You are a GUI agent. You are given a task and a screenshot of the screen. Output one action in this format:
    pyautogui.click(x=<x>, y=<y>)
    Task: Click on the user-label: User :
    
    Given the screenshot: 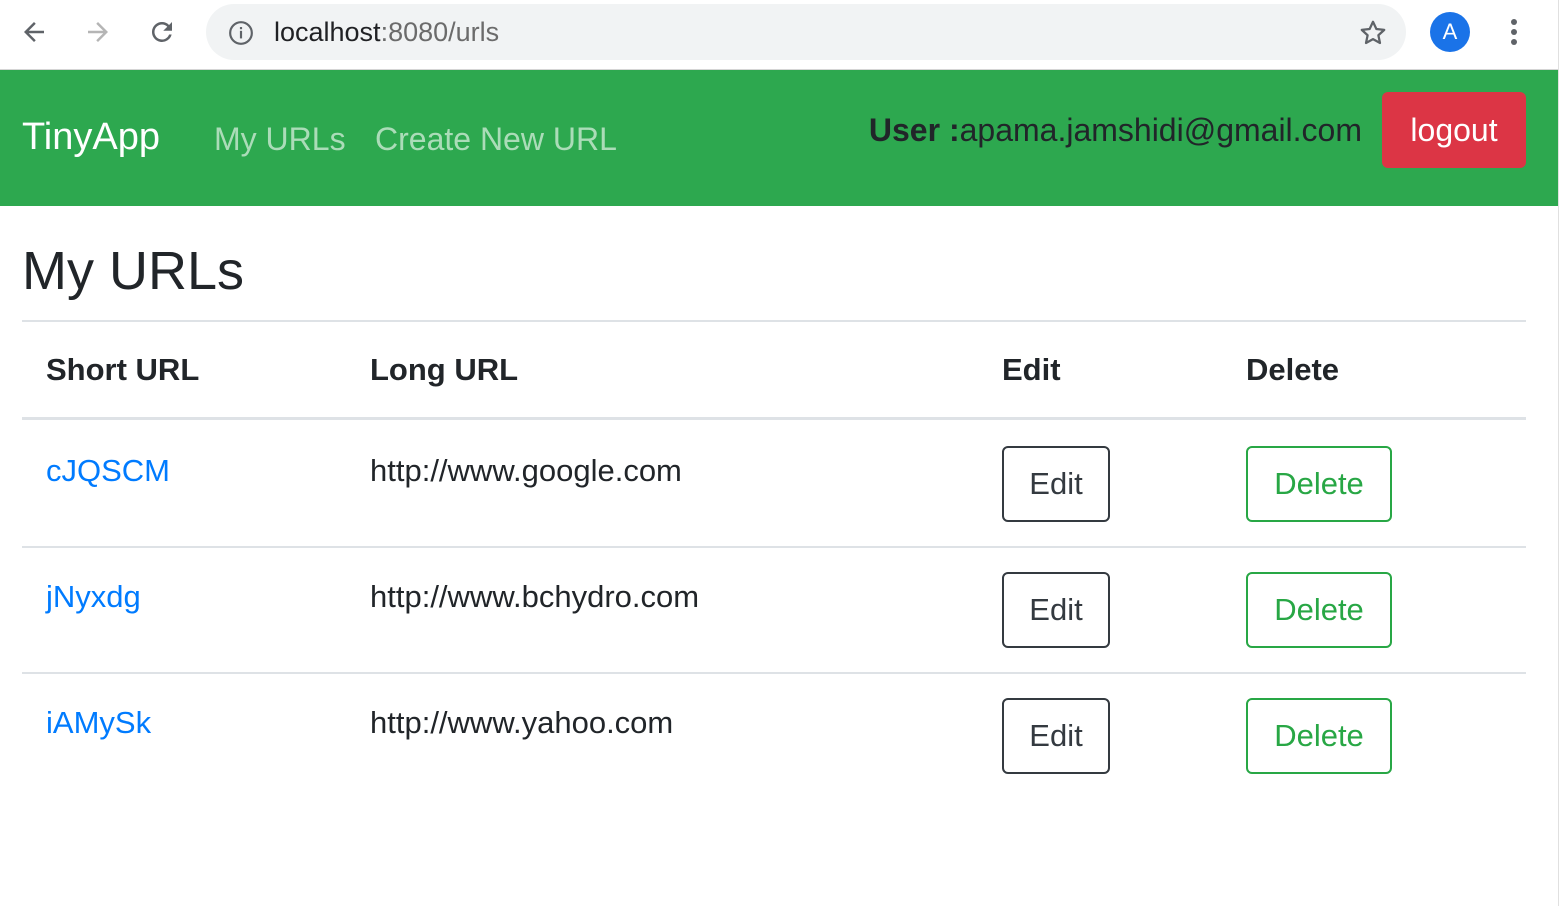 What is the action you would take?
    pyautogui.click(x=914, y=130)
    